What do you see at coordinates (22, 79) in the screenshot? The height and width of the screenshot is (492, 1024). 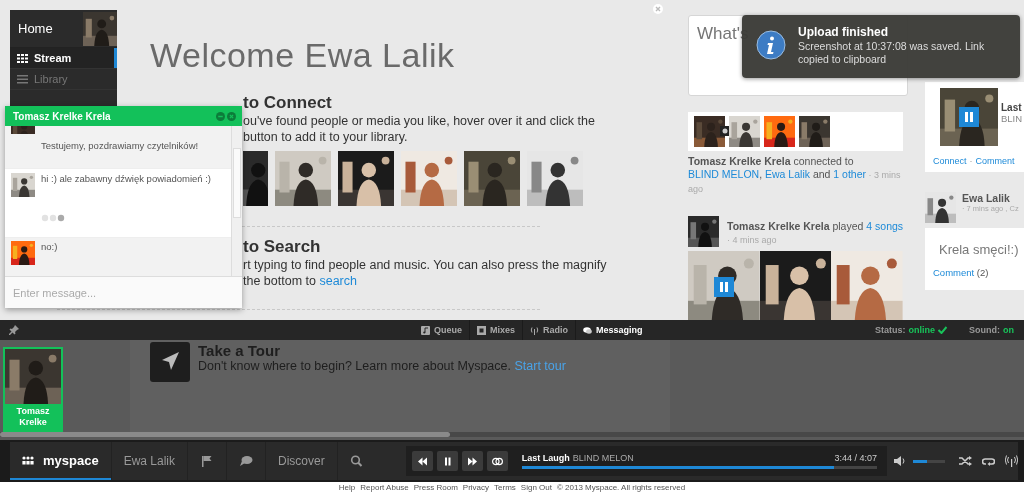 I see `list-icon` at bounding box center [22, 79].